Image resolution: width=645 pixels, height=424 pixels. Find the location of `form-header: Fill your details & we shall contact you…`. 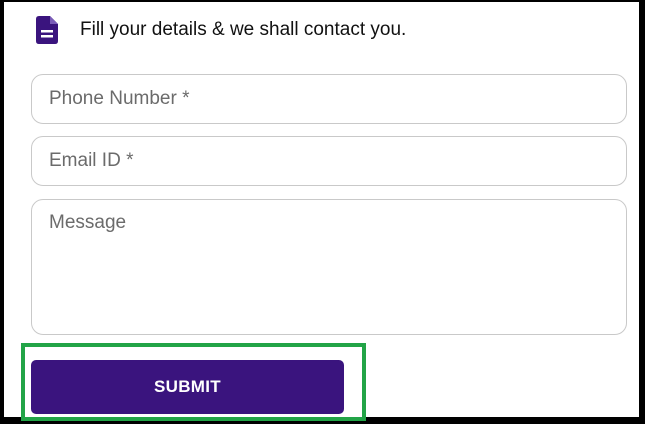

form-header: Fill your details & we shall contact you… is located at coordinates (221, 30).